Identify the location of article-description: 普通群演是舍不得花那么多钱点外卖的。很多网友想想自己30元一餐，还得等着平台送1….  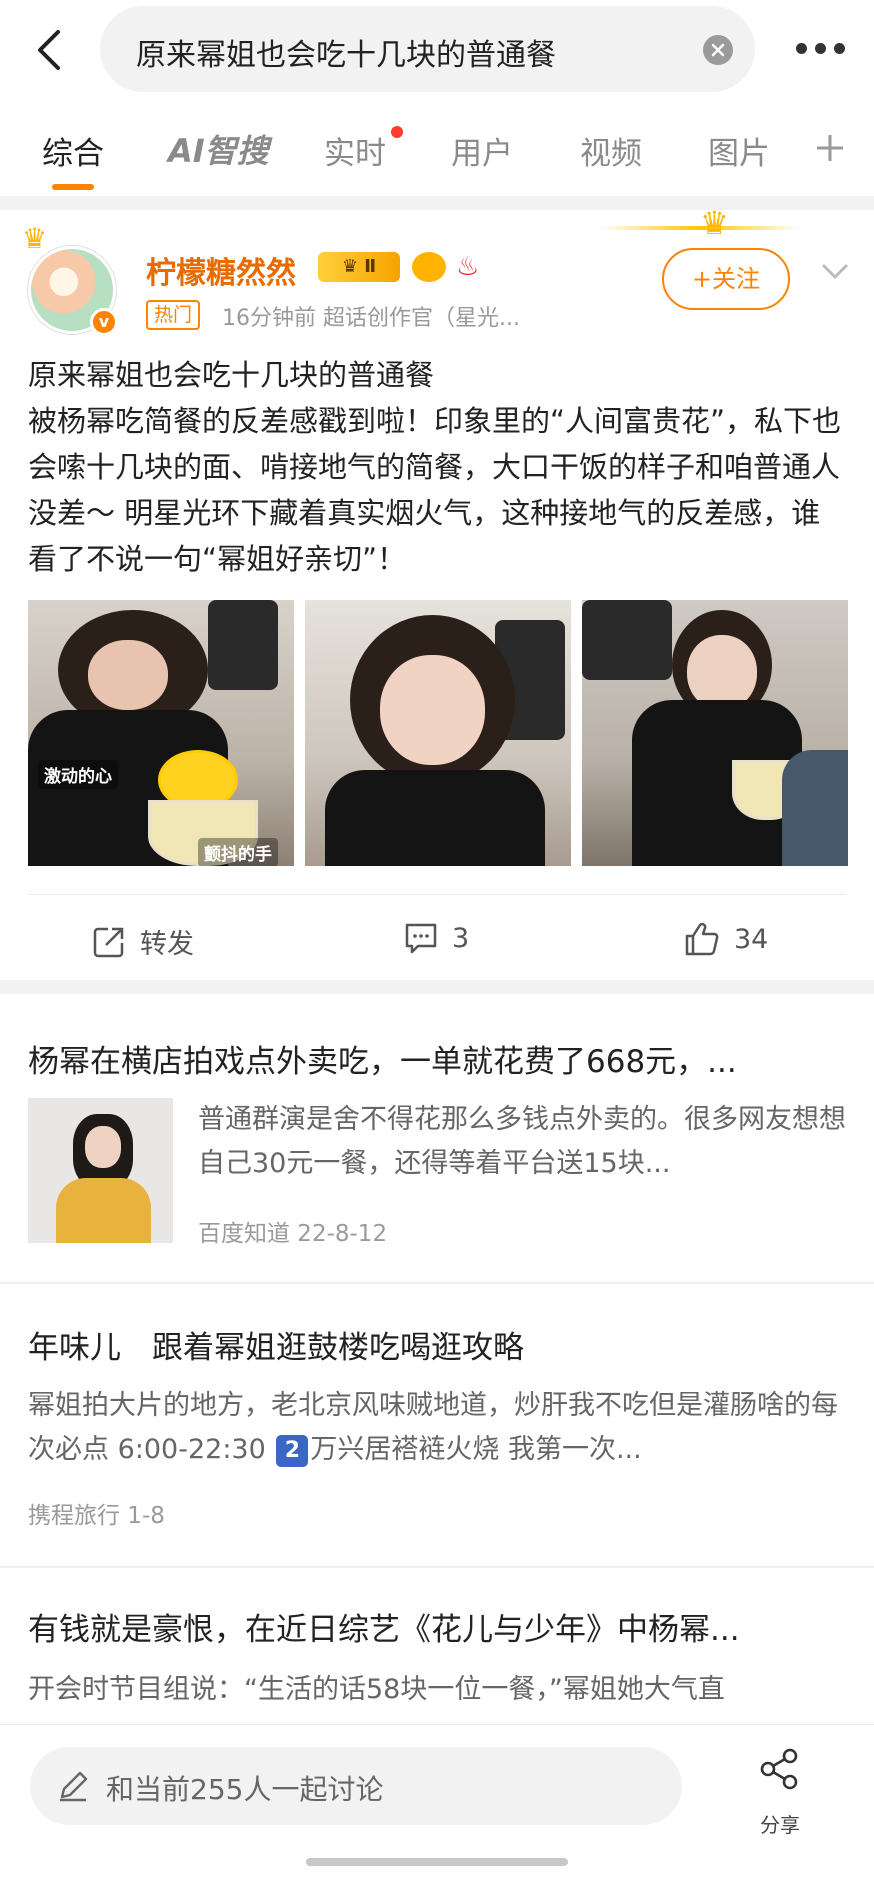
(522, 1141).